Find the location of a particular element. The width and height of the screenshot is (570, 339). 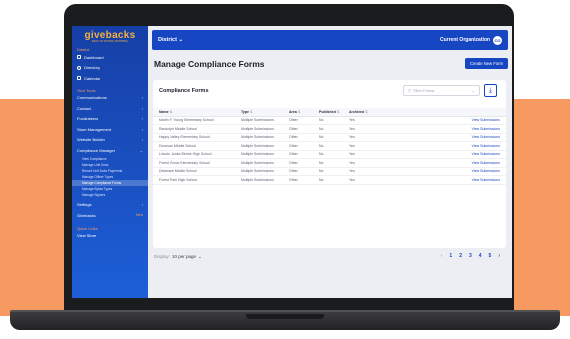

page-3-button: 3 is located at coordinates (470, 256).